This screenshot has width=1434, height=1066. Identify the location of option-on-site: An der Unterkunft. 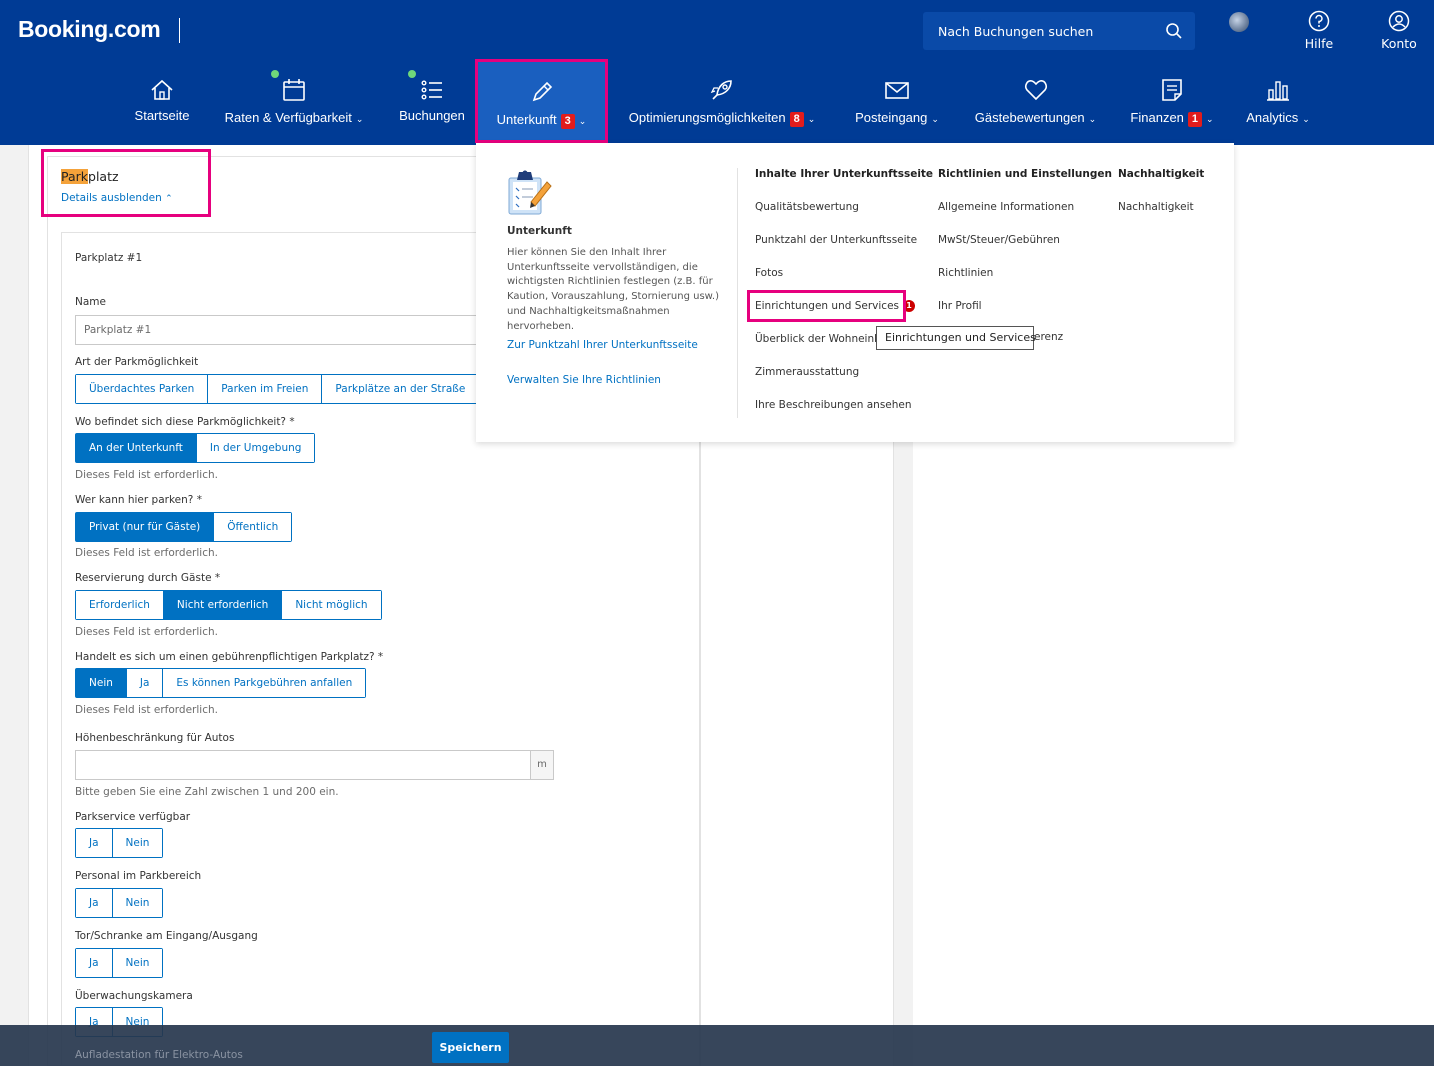
(136, 448).